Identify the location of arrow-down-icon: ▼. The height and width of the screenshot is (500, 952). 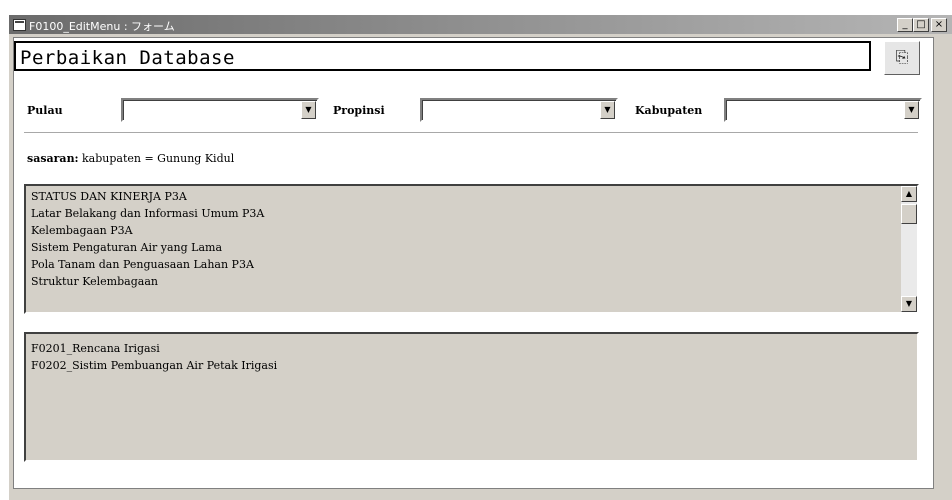
(909, 303).